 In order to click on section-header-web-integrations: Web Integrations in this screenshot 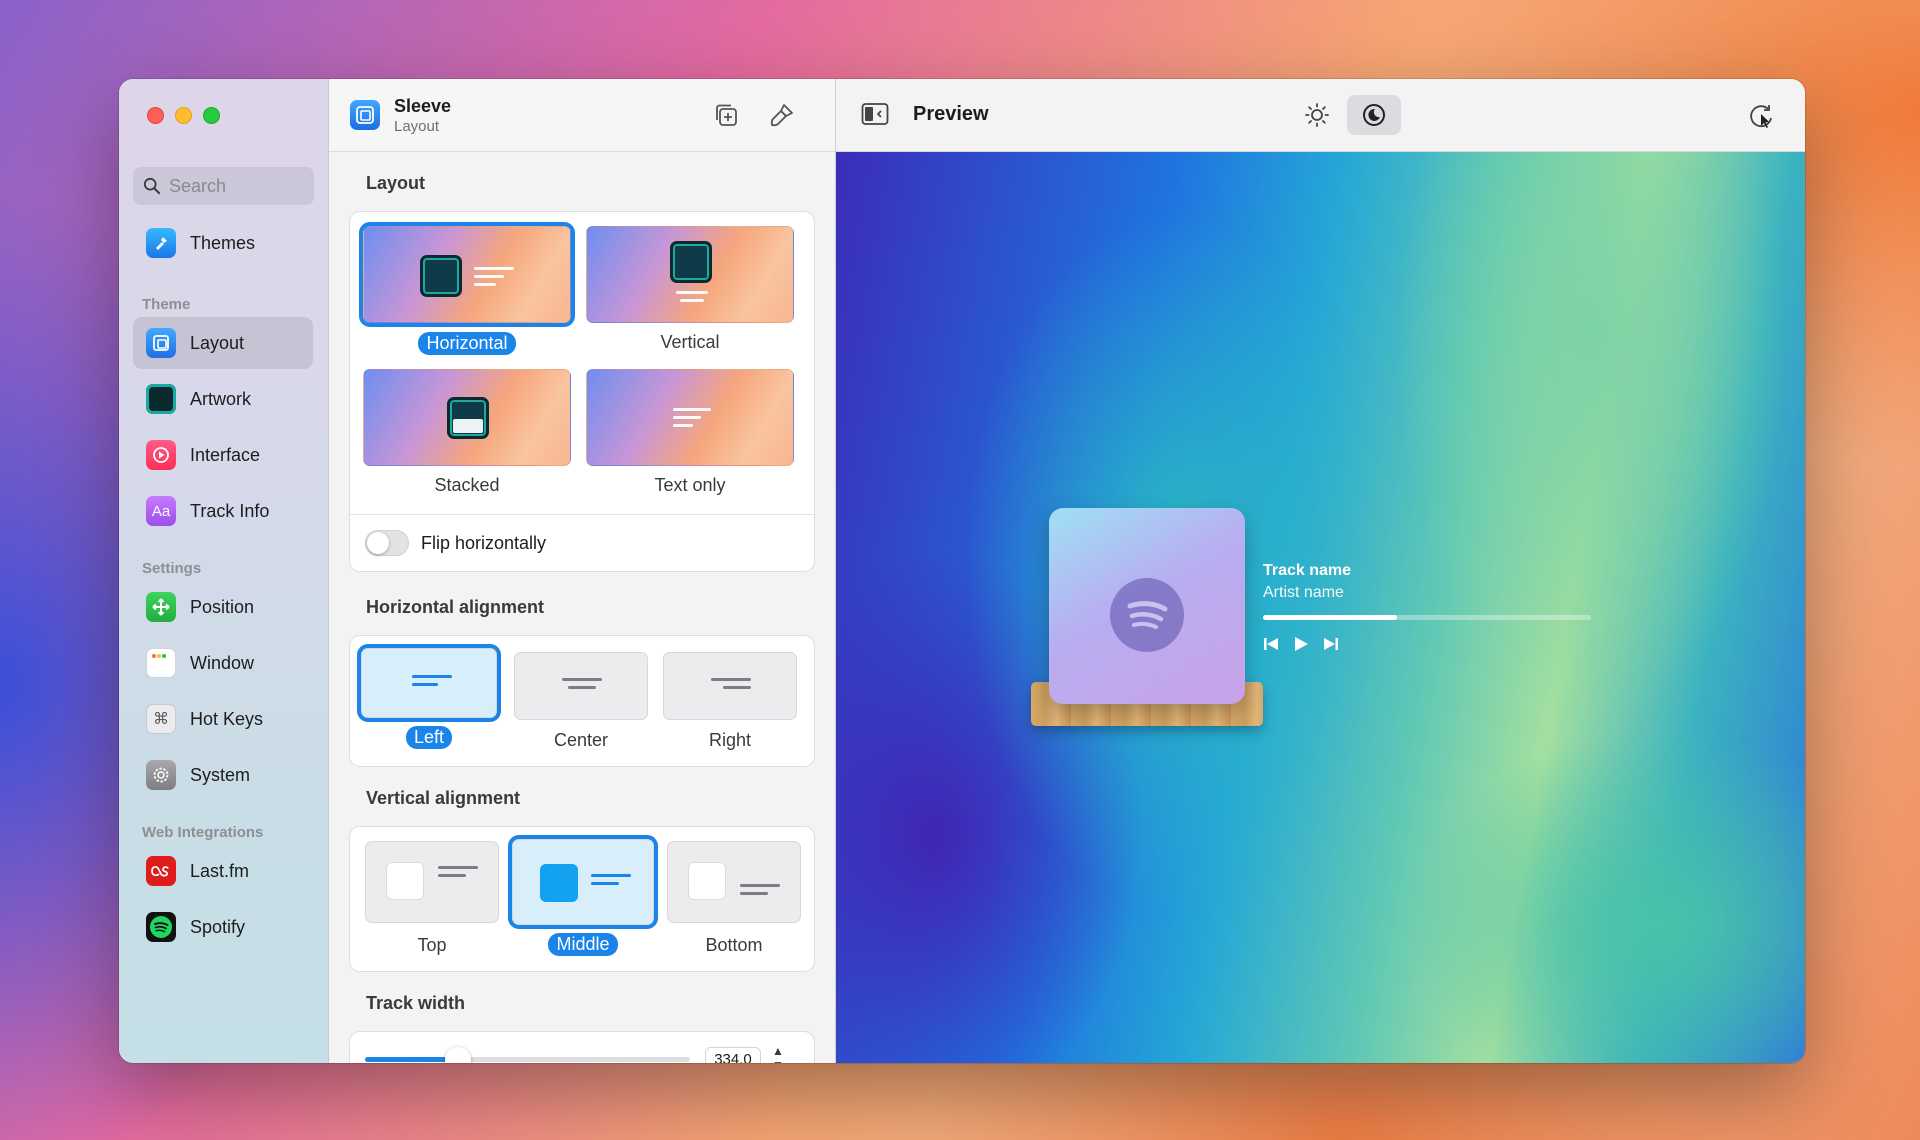, I will do `click(203, 832)`.